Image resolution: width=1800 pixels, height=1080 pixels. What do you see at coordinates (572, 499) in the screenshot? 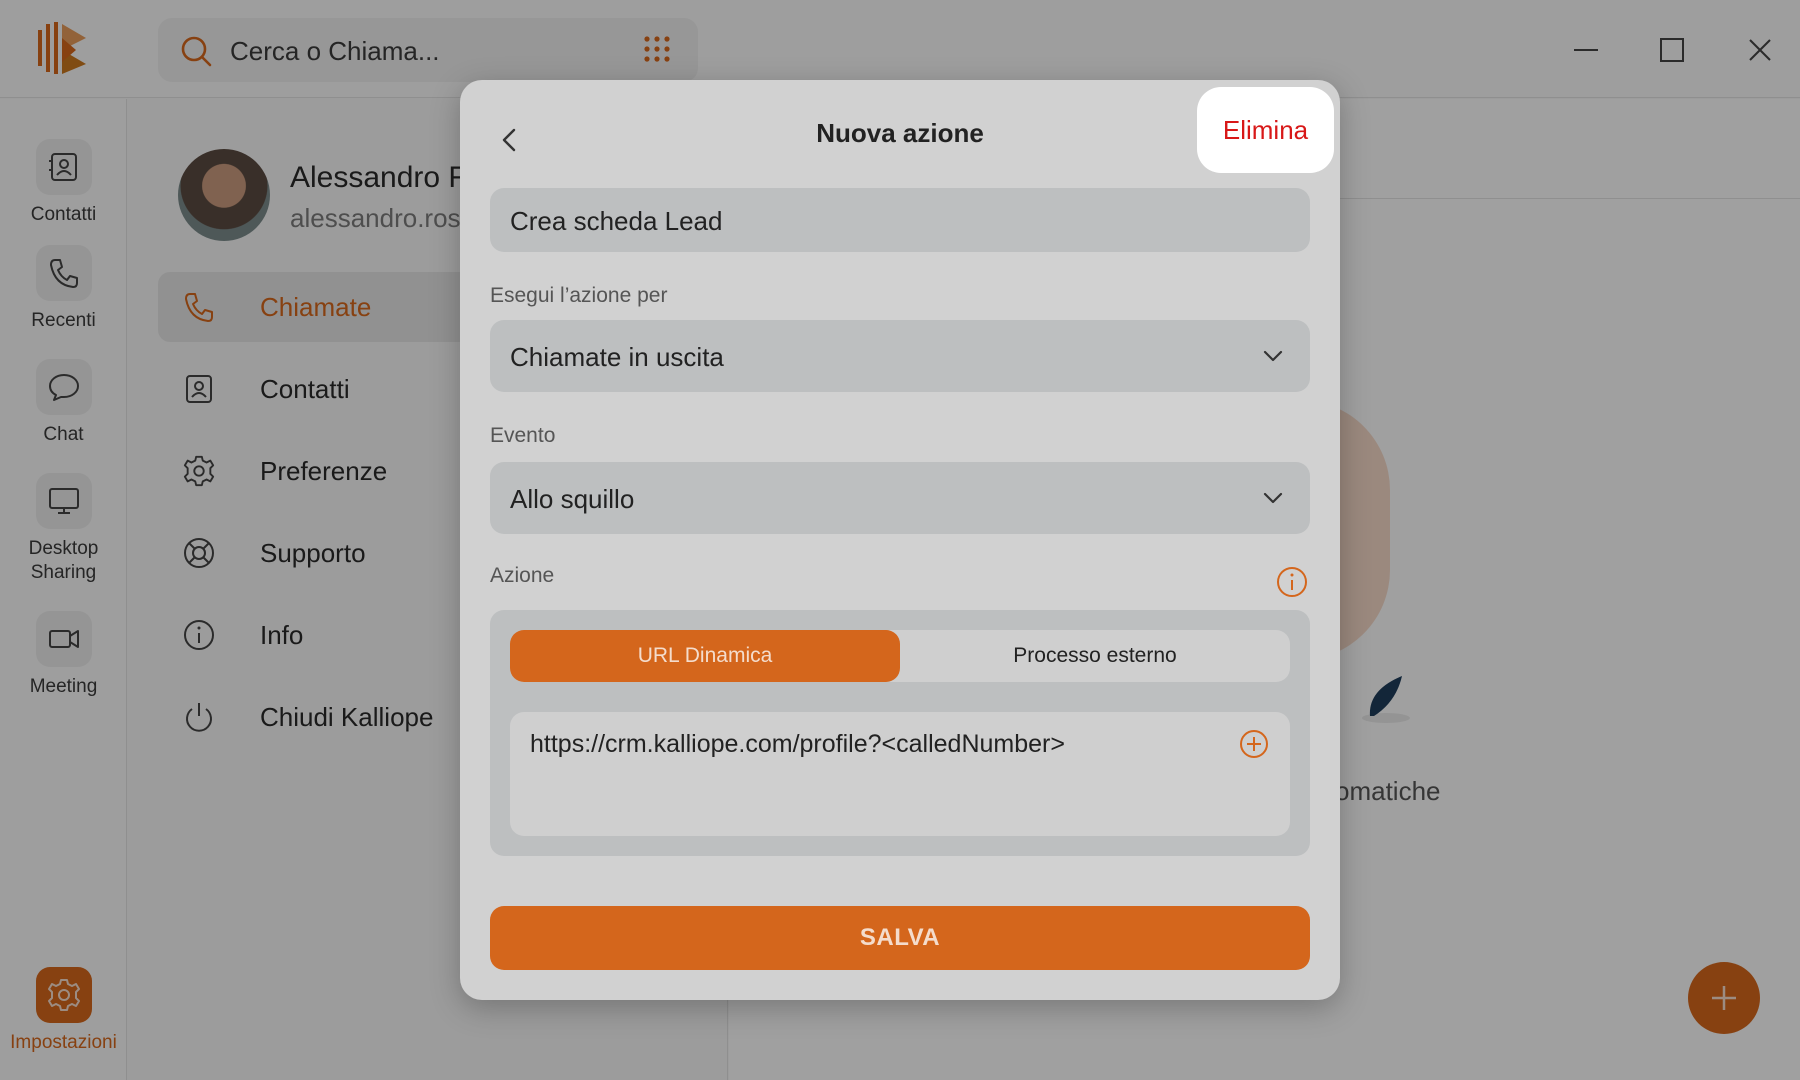
I see `event-value: Allo squillo` at bounding box center [572, 499].